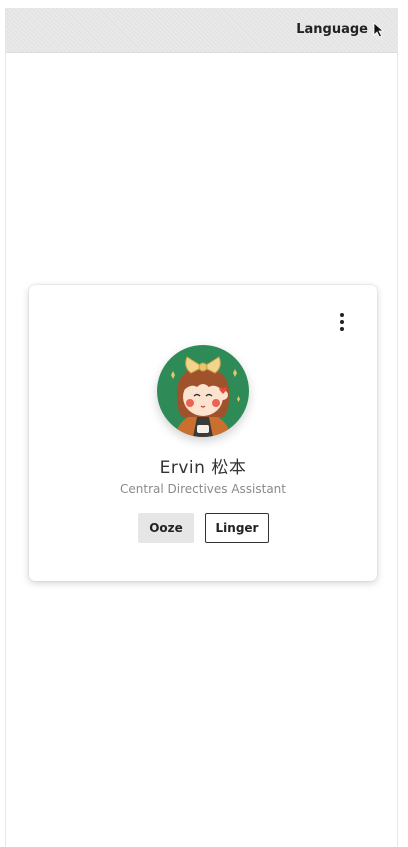 This screenshot has height=847, width=408. I want to click on top-bar: Language, so click(201, 30).